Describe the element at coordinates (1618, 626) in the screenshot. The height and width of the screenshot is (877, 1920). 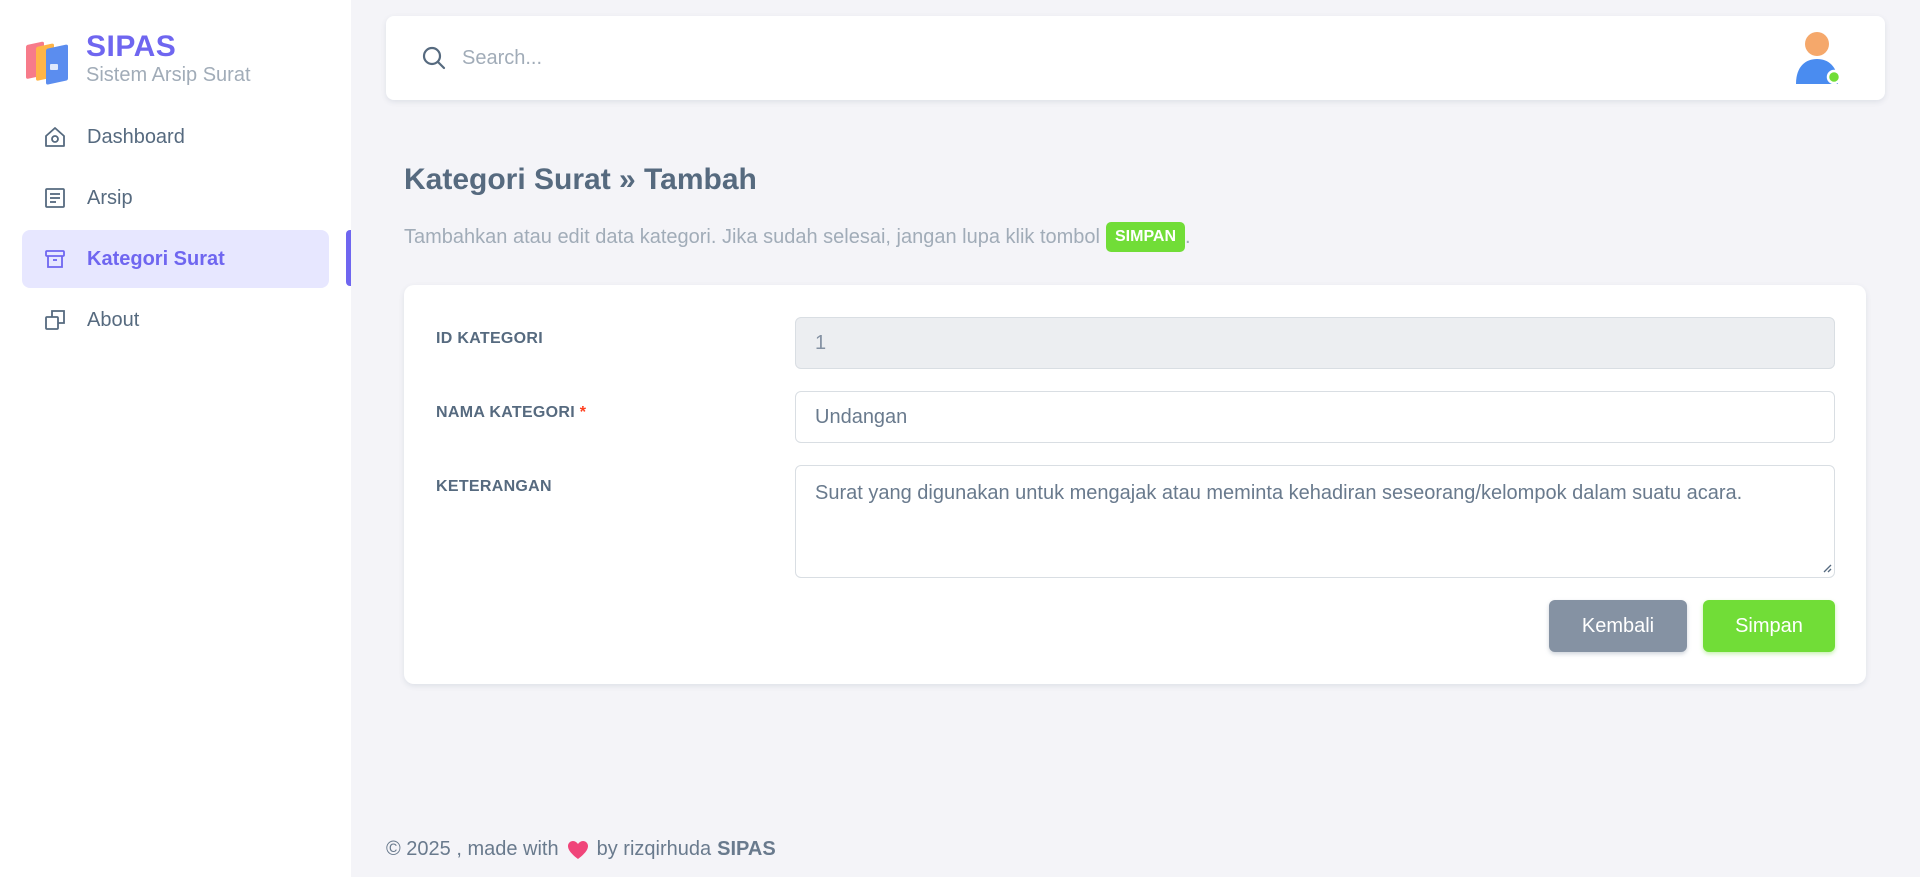
I see `kembali-button: Kembali` at that location.